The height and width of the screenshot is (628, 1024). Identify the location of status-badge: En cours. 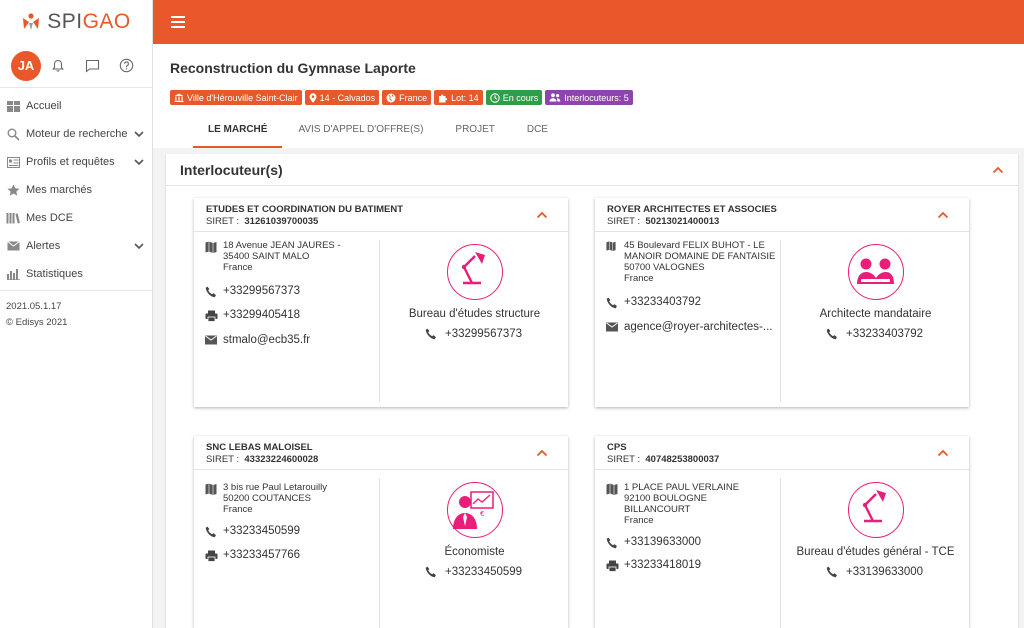
(514, 97).